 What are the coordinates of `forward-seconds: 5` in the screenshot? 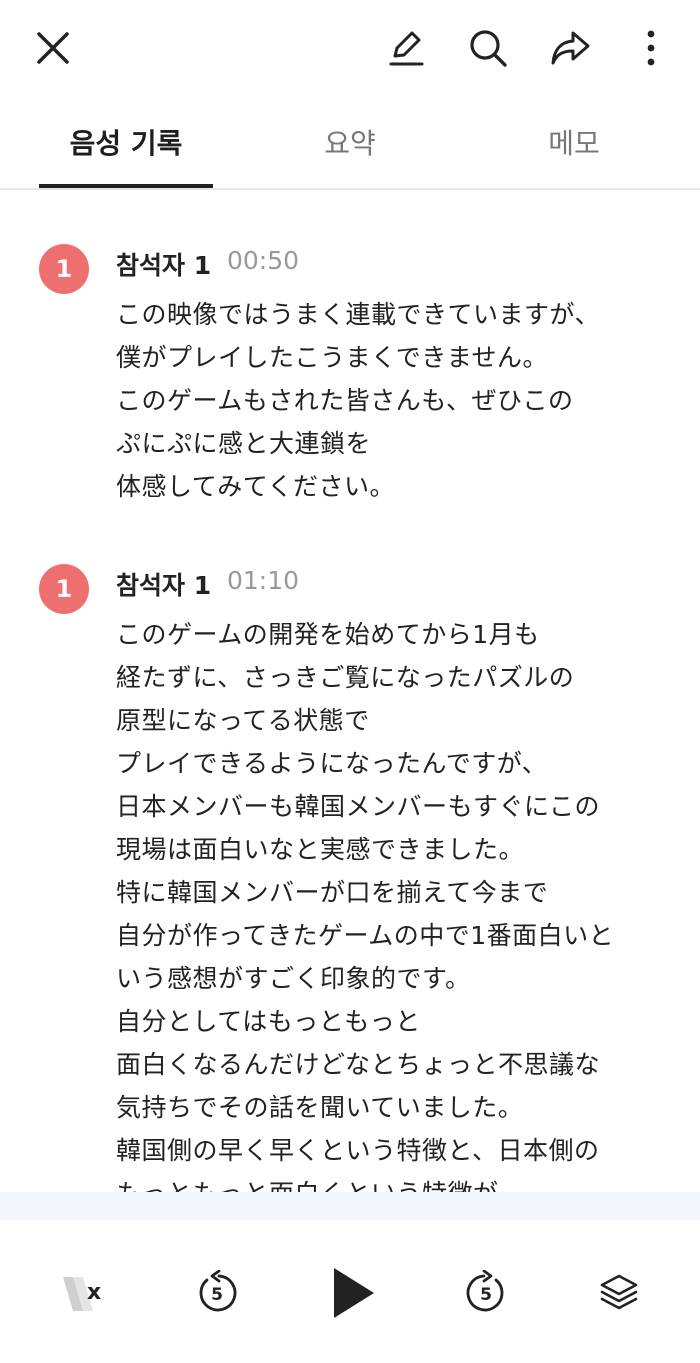 It's located at (486, 1295).